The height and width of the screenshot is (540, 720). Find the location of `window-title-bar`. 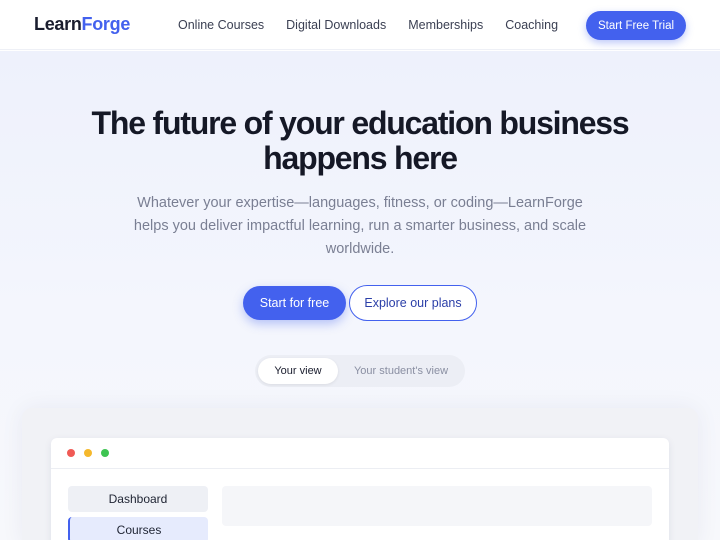

window-title-bar is located at coordinates (360, 453).